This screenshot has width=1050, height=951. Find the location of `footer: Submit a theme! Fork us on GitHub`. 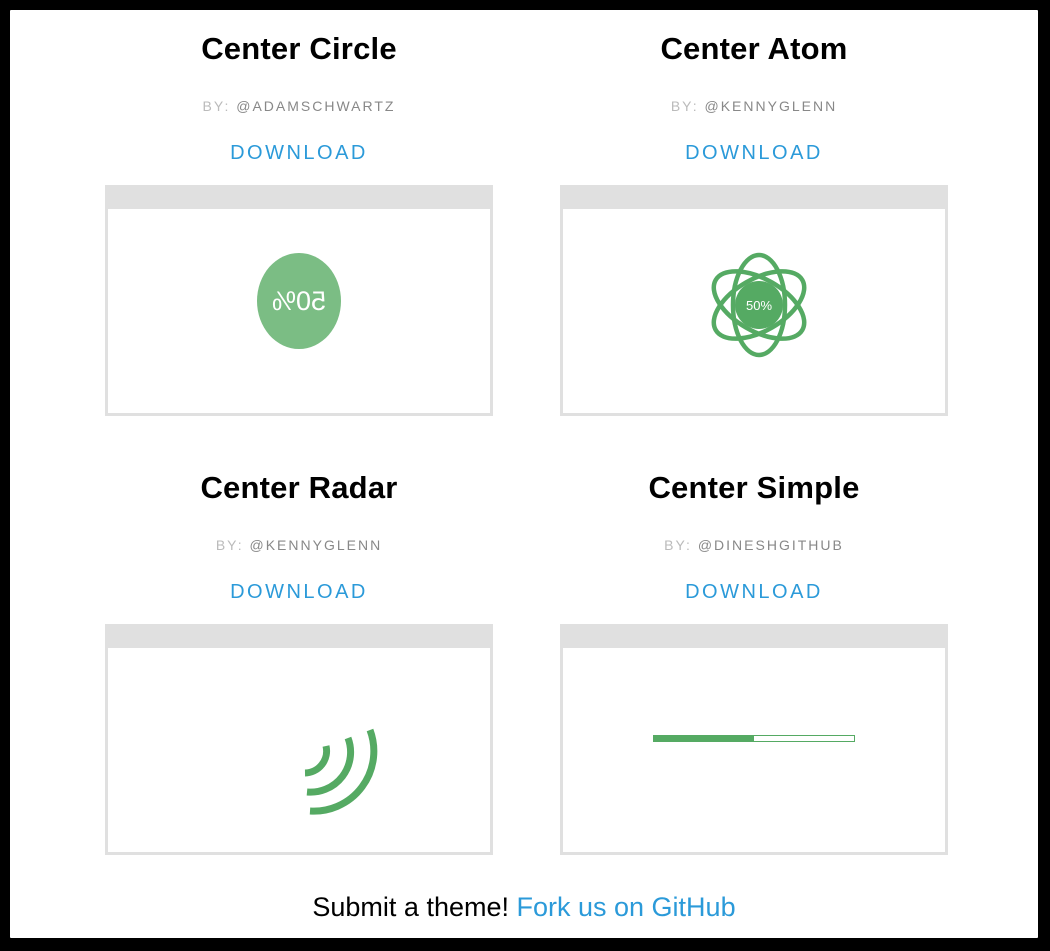

footer: Submit a theme! Fork us on GitHub is located at coordinates (524, 907).